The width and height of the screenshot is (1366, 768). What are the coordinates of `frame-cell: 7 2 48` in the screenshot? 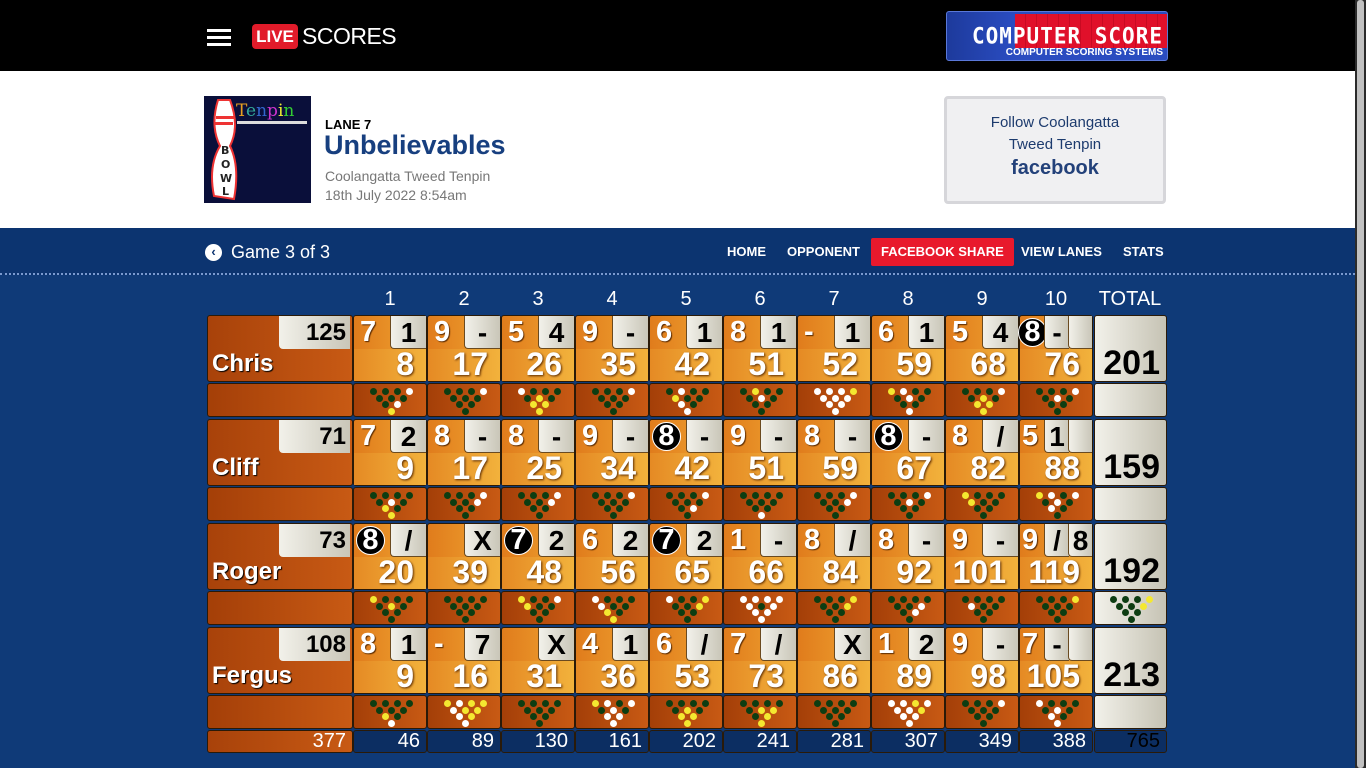 It's located at (538, 556).